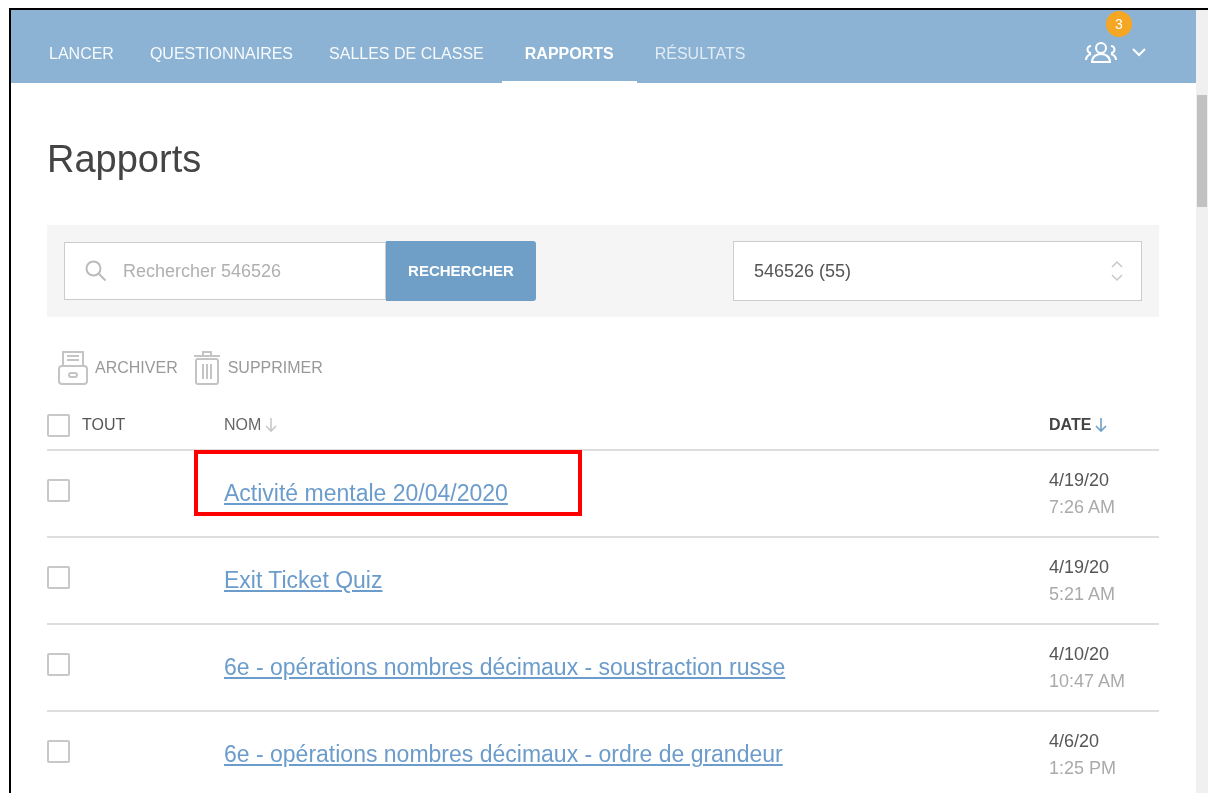 The image size is (1208, 793). Describe the element at coordinates (125, 159) in the screenshot. I see `page-title: Rapports` at that location.